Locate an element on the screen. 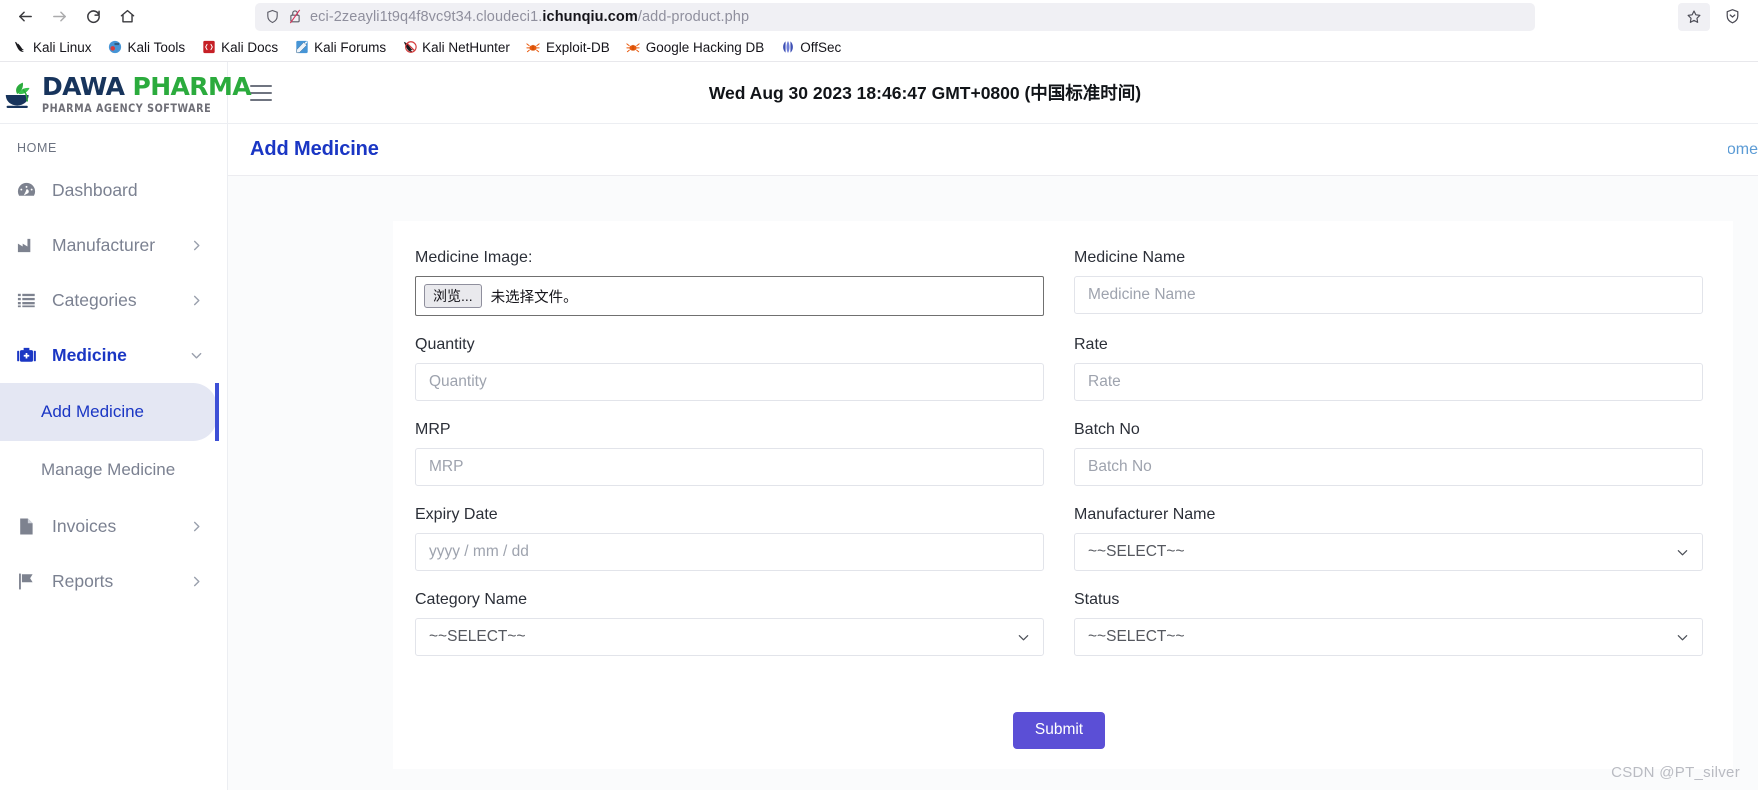 This screenshot has width=1758, height=790. kali-nethunter-icon is located at coordinates (409, 47).